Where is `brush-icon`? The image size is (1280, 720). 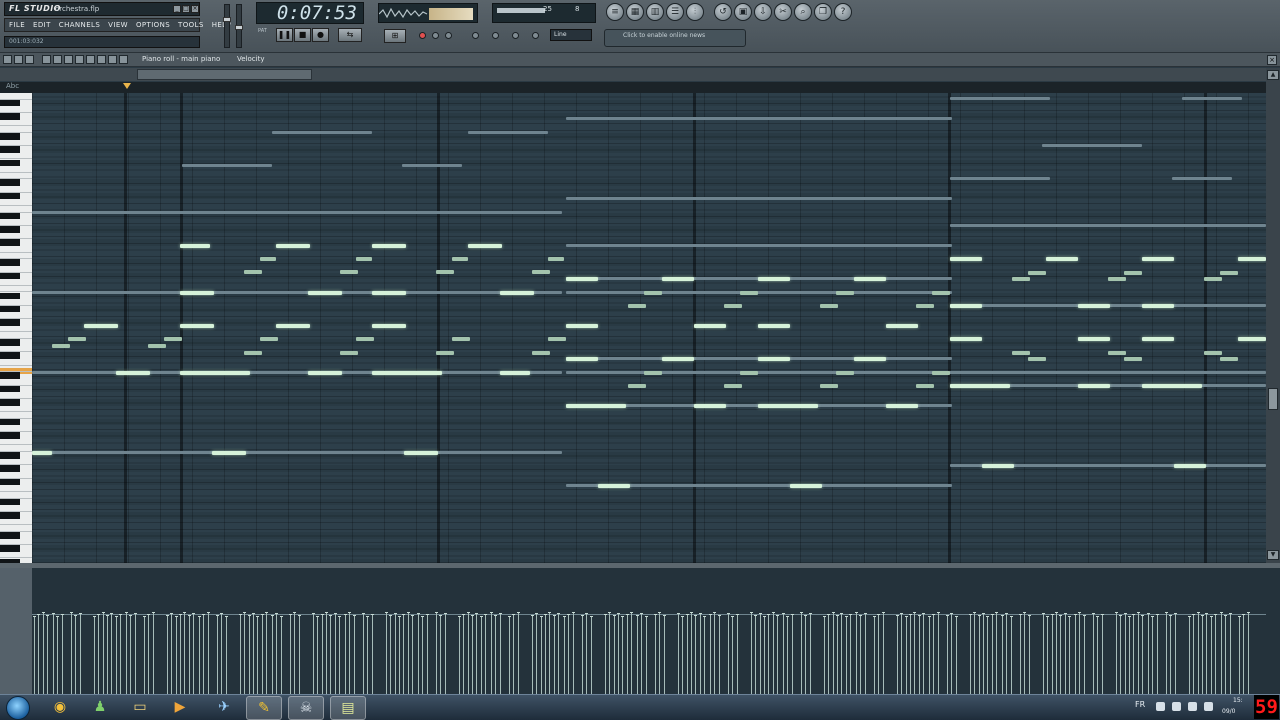
brush-icon is located at coordinates (57, 59).